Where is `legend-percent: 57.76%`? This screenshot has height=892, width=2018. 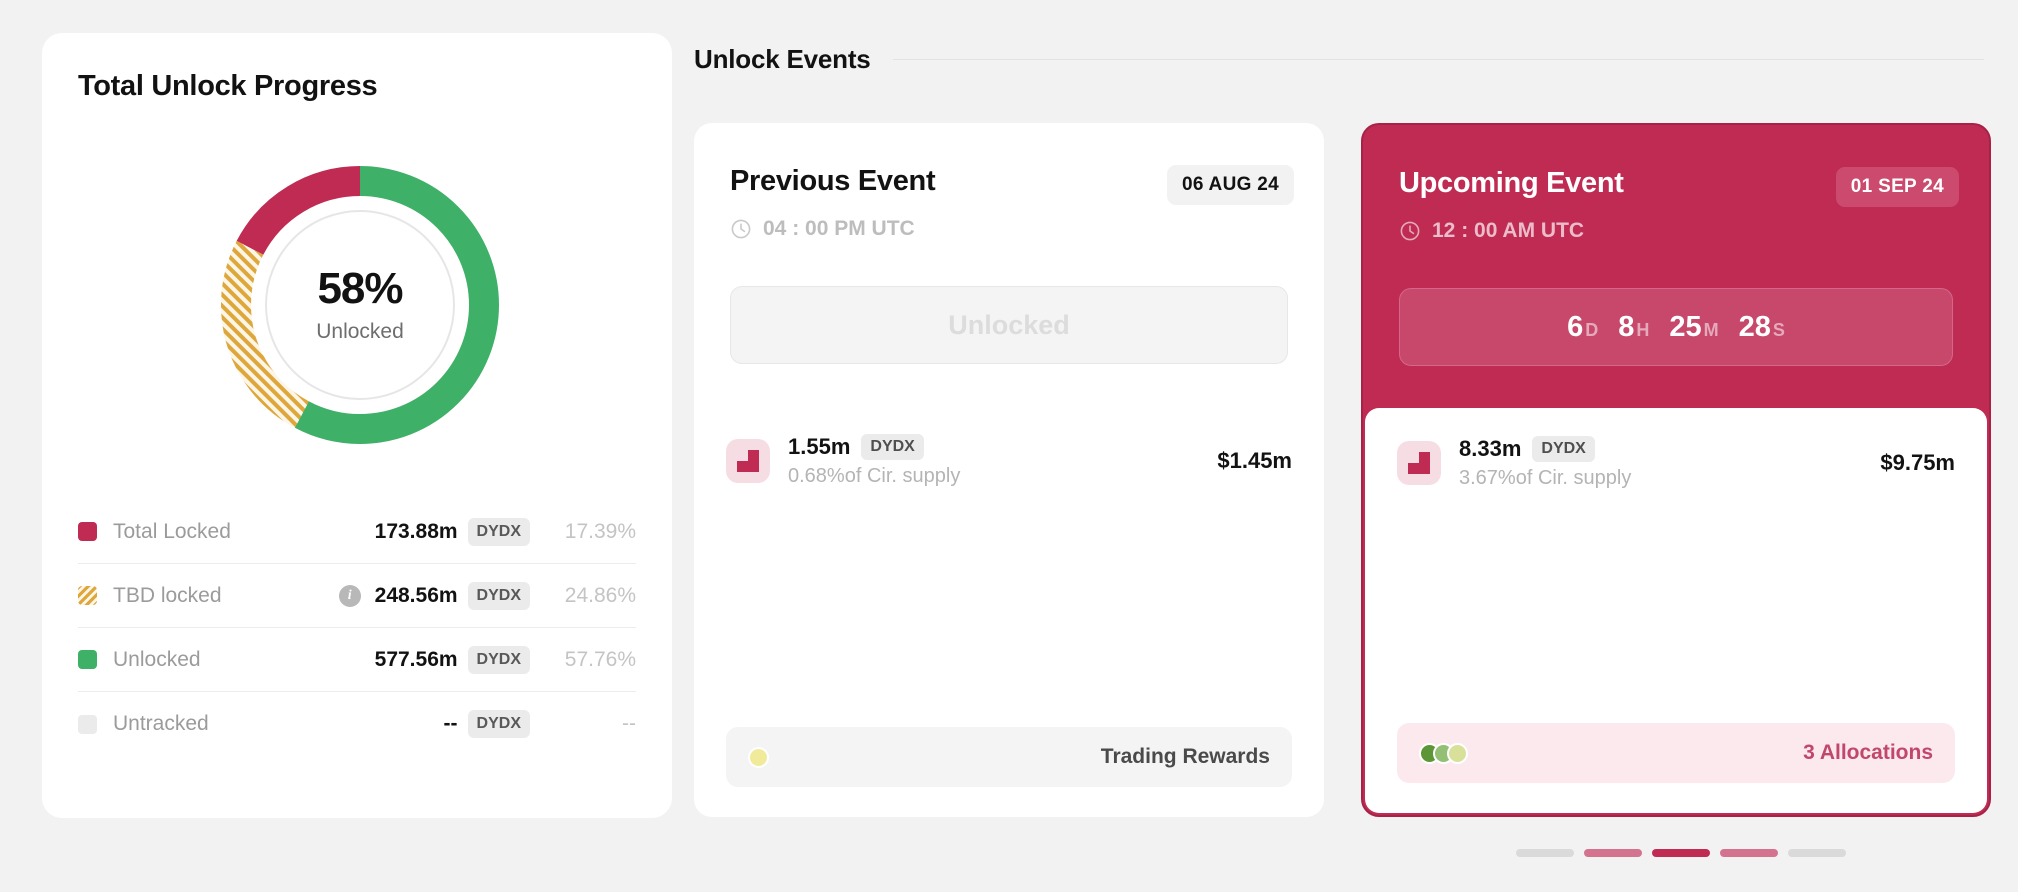 legend-percent: 57.76% is located at coordinates (600, 659).